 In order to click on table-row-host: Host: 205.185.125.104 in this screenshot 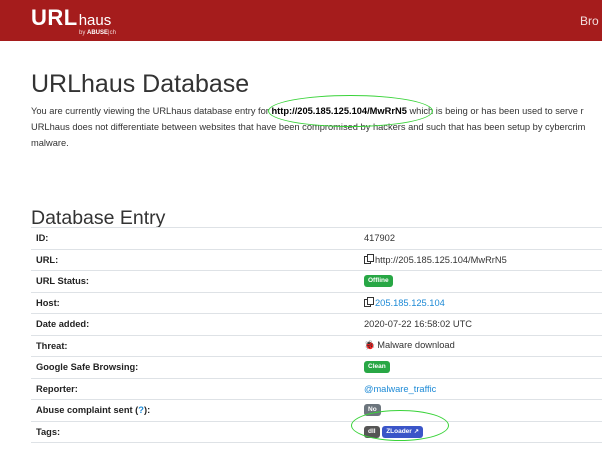, I will do `click(316, 302)`.